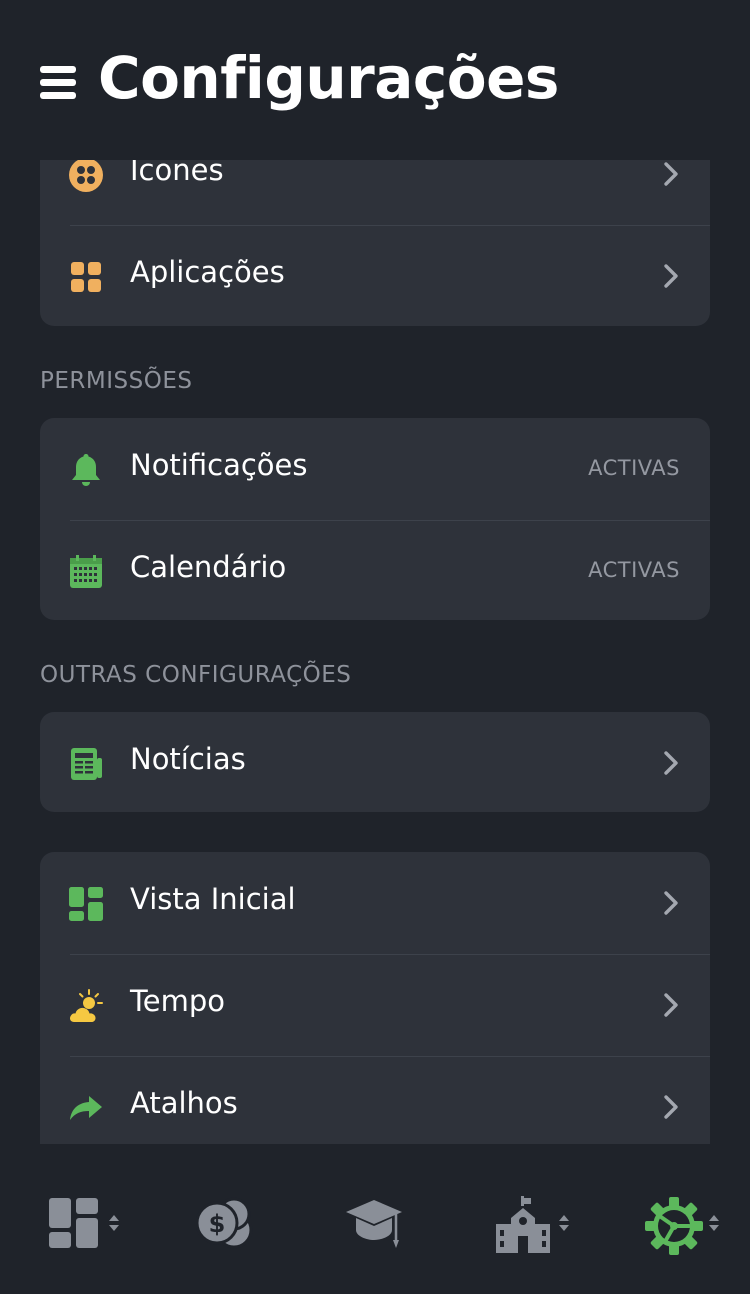 The height and width of the screenshot is (1294, 750). I want to click on tab-academic, so click(374, 1226).